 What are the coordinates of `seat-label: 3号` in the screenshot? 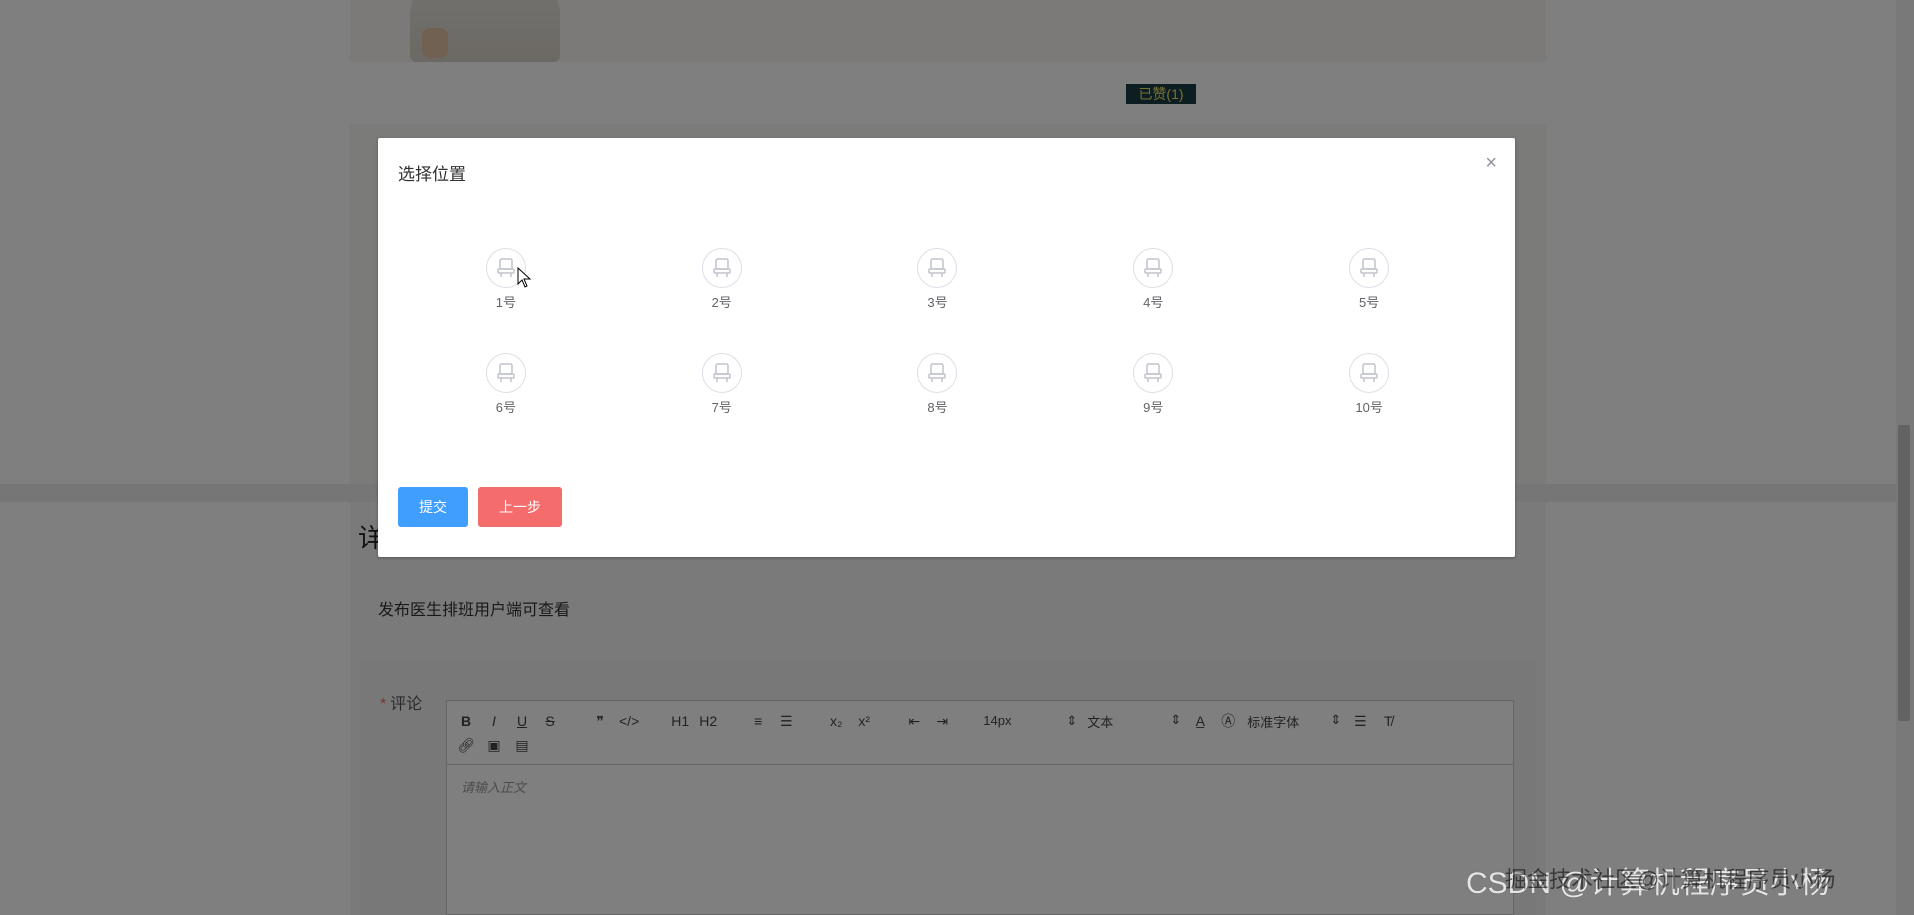 It's located at (937, 302).